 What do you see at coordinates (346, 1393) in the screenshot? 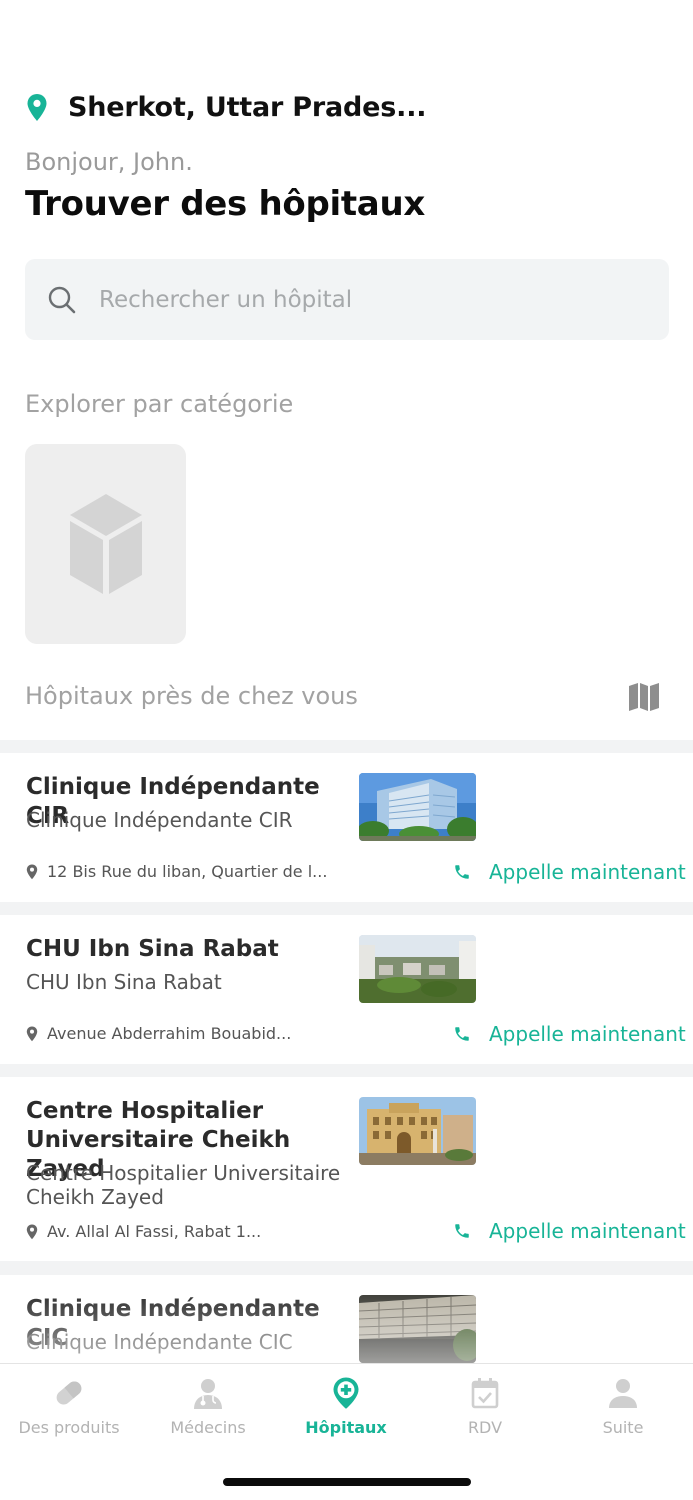
I see `hospital-pin-icon` at bounding box center [346, 1393].